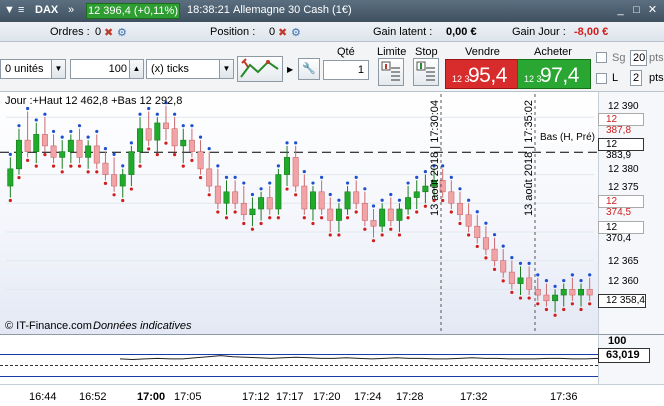 This screenshot has height=406, width=664. I want to click on wrench-button: 🔧, so click(309, 69).